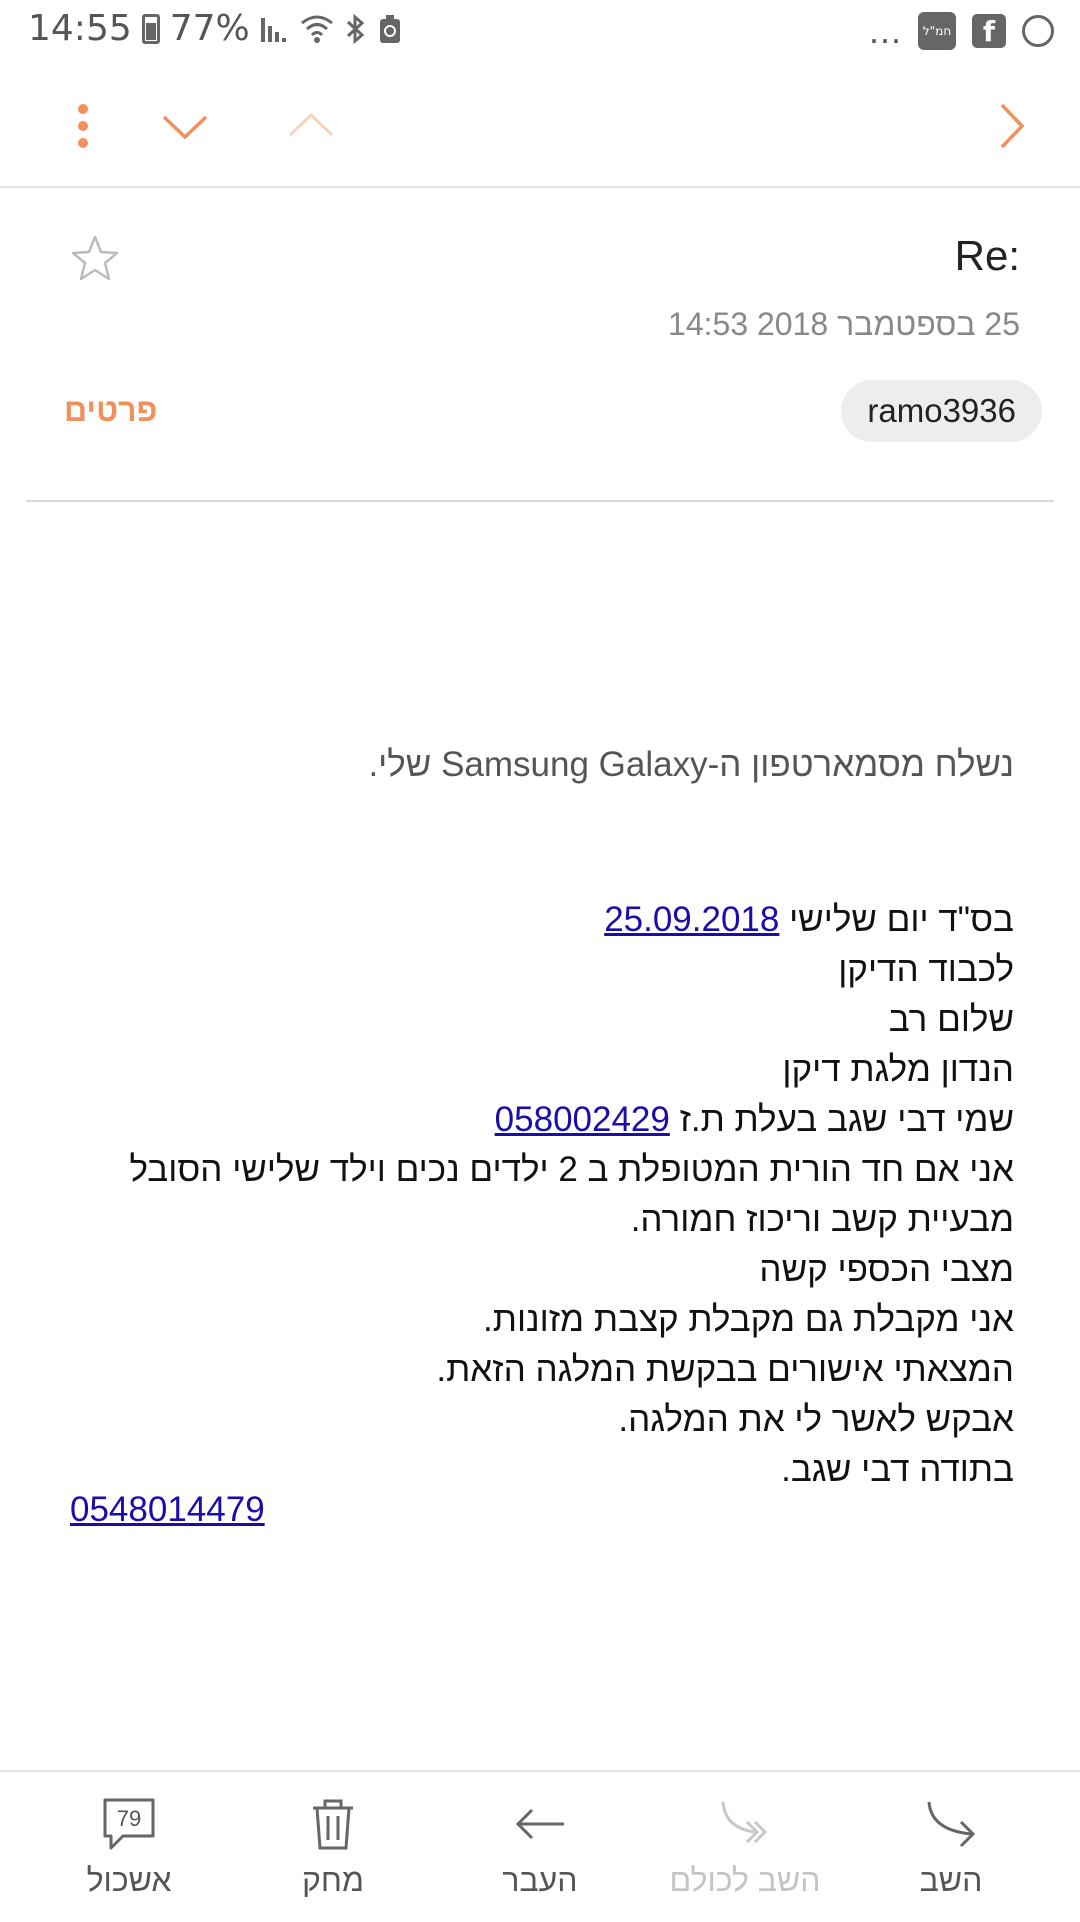 The image size is (1080, 1922). What do you see at coordinates (754, 1119) in the screenshot?
I see `letter-line: שמי דבי שגב בעלת ת.ז 058002429` at bounding box center [754, 1119].